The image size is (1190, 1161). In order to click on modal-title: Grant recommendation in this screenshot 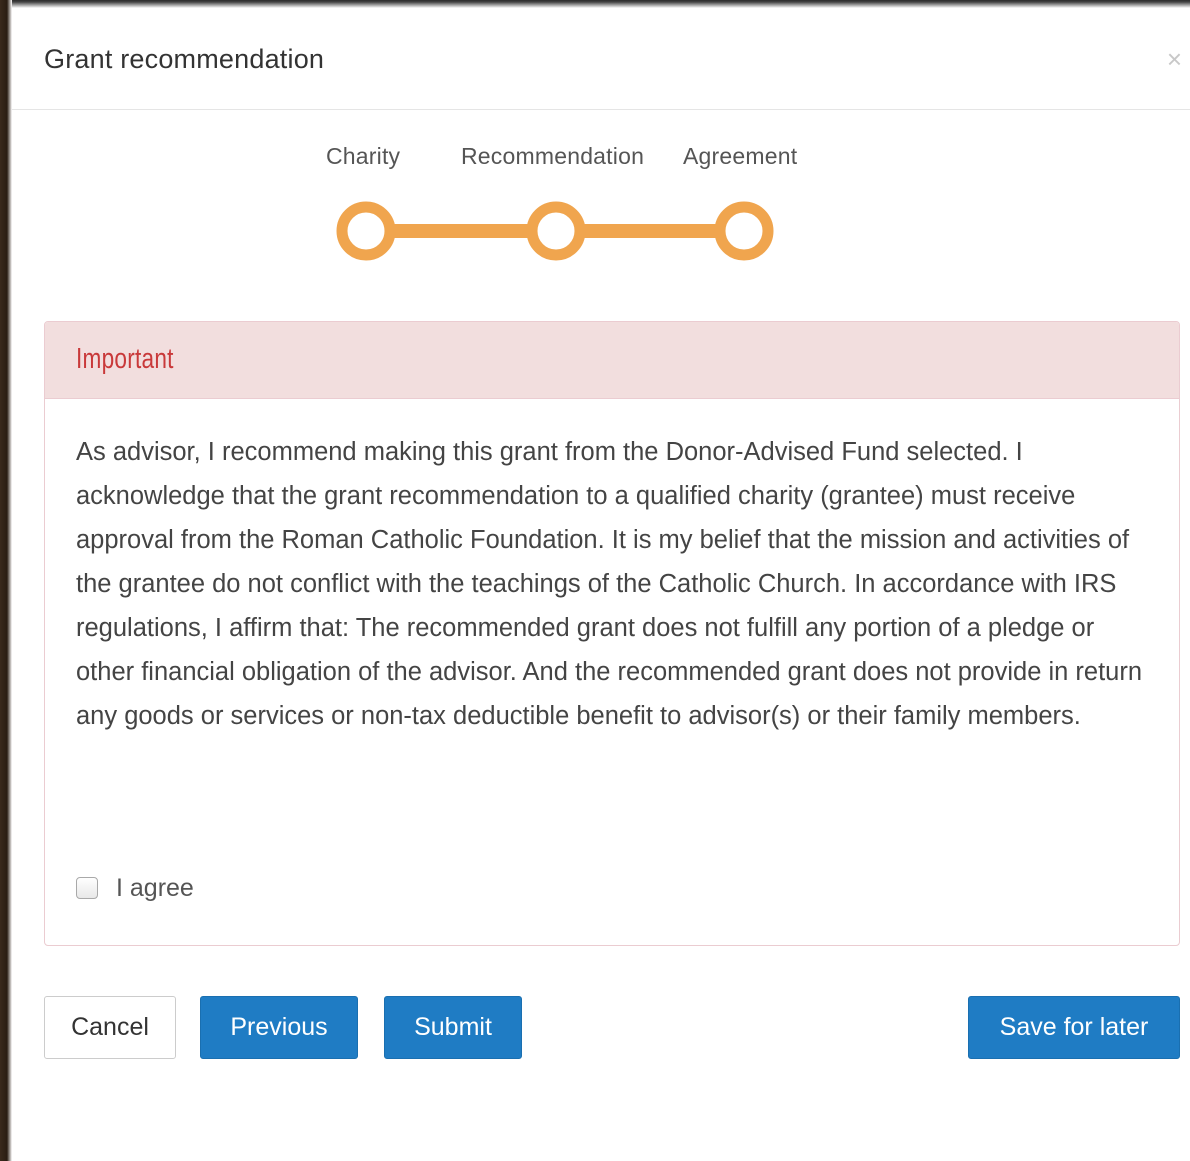, I will do `click(184, 59)`.